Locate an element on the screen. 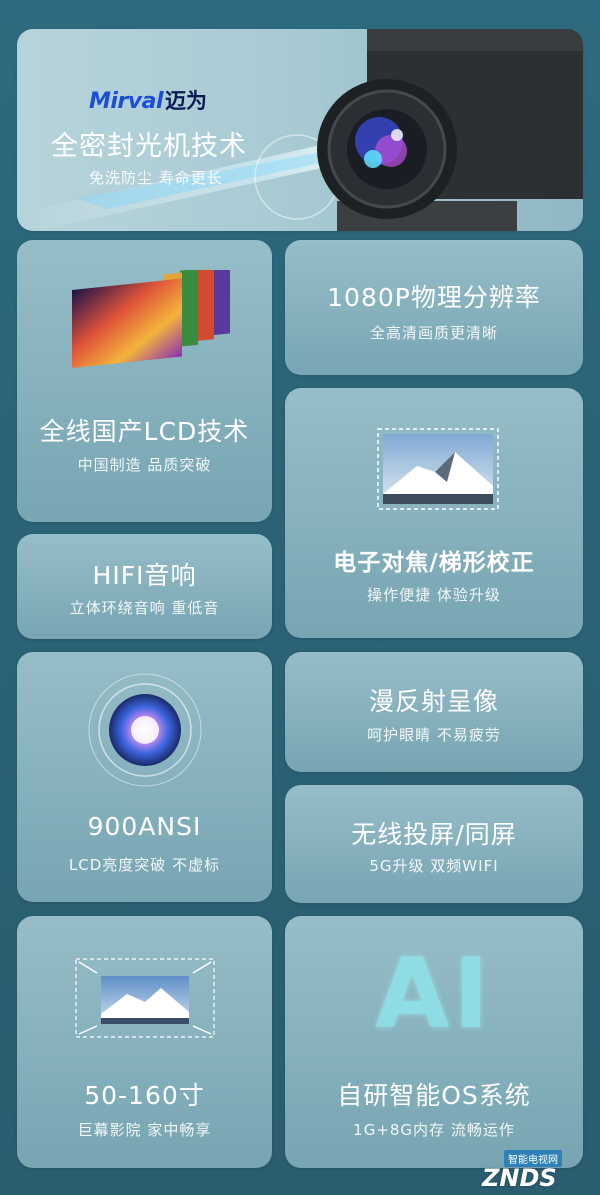  feature-subtitle: 1G+8G内存 流畅运作 is located at coordinates (434, 1130).